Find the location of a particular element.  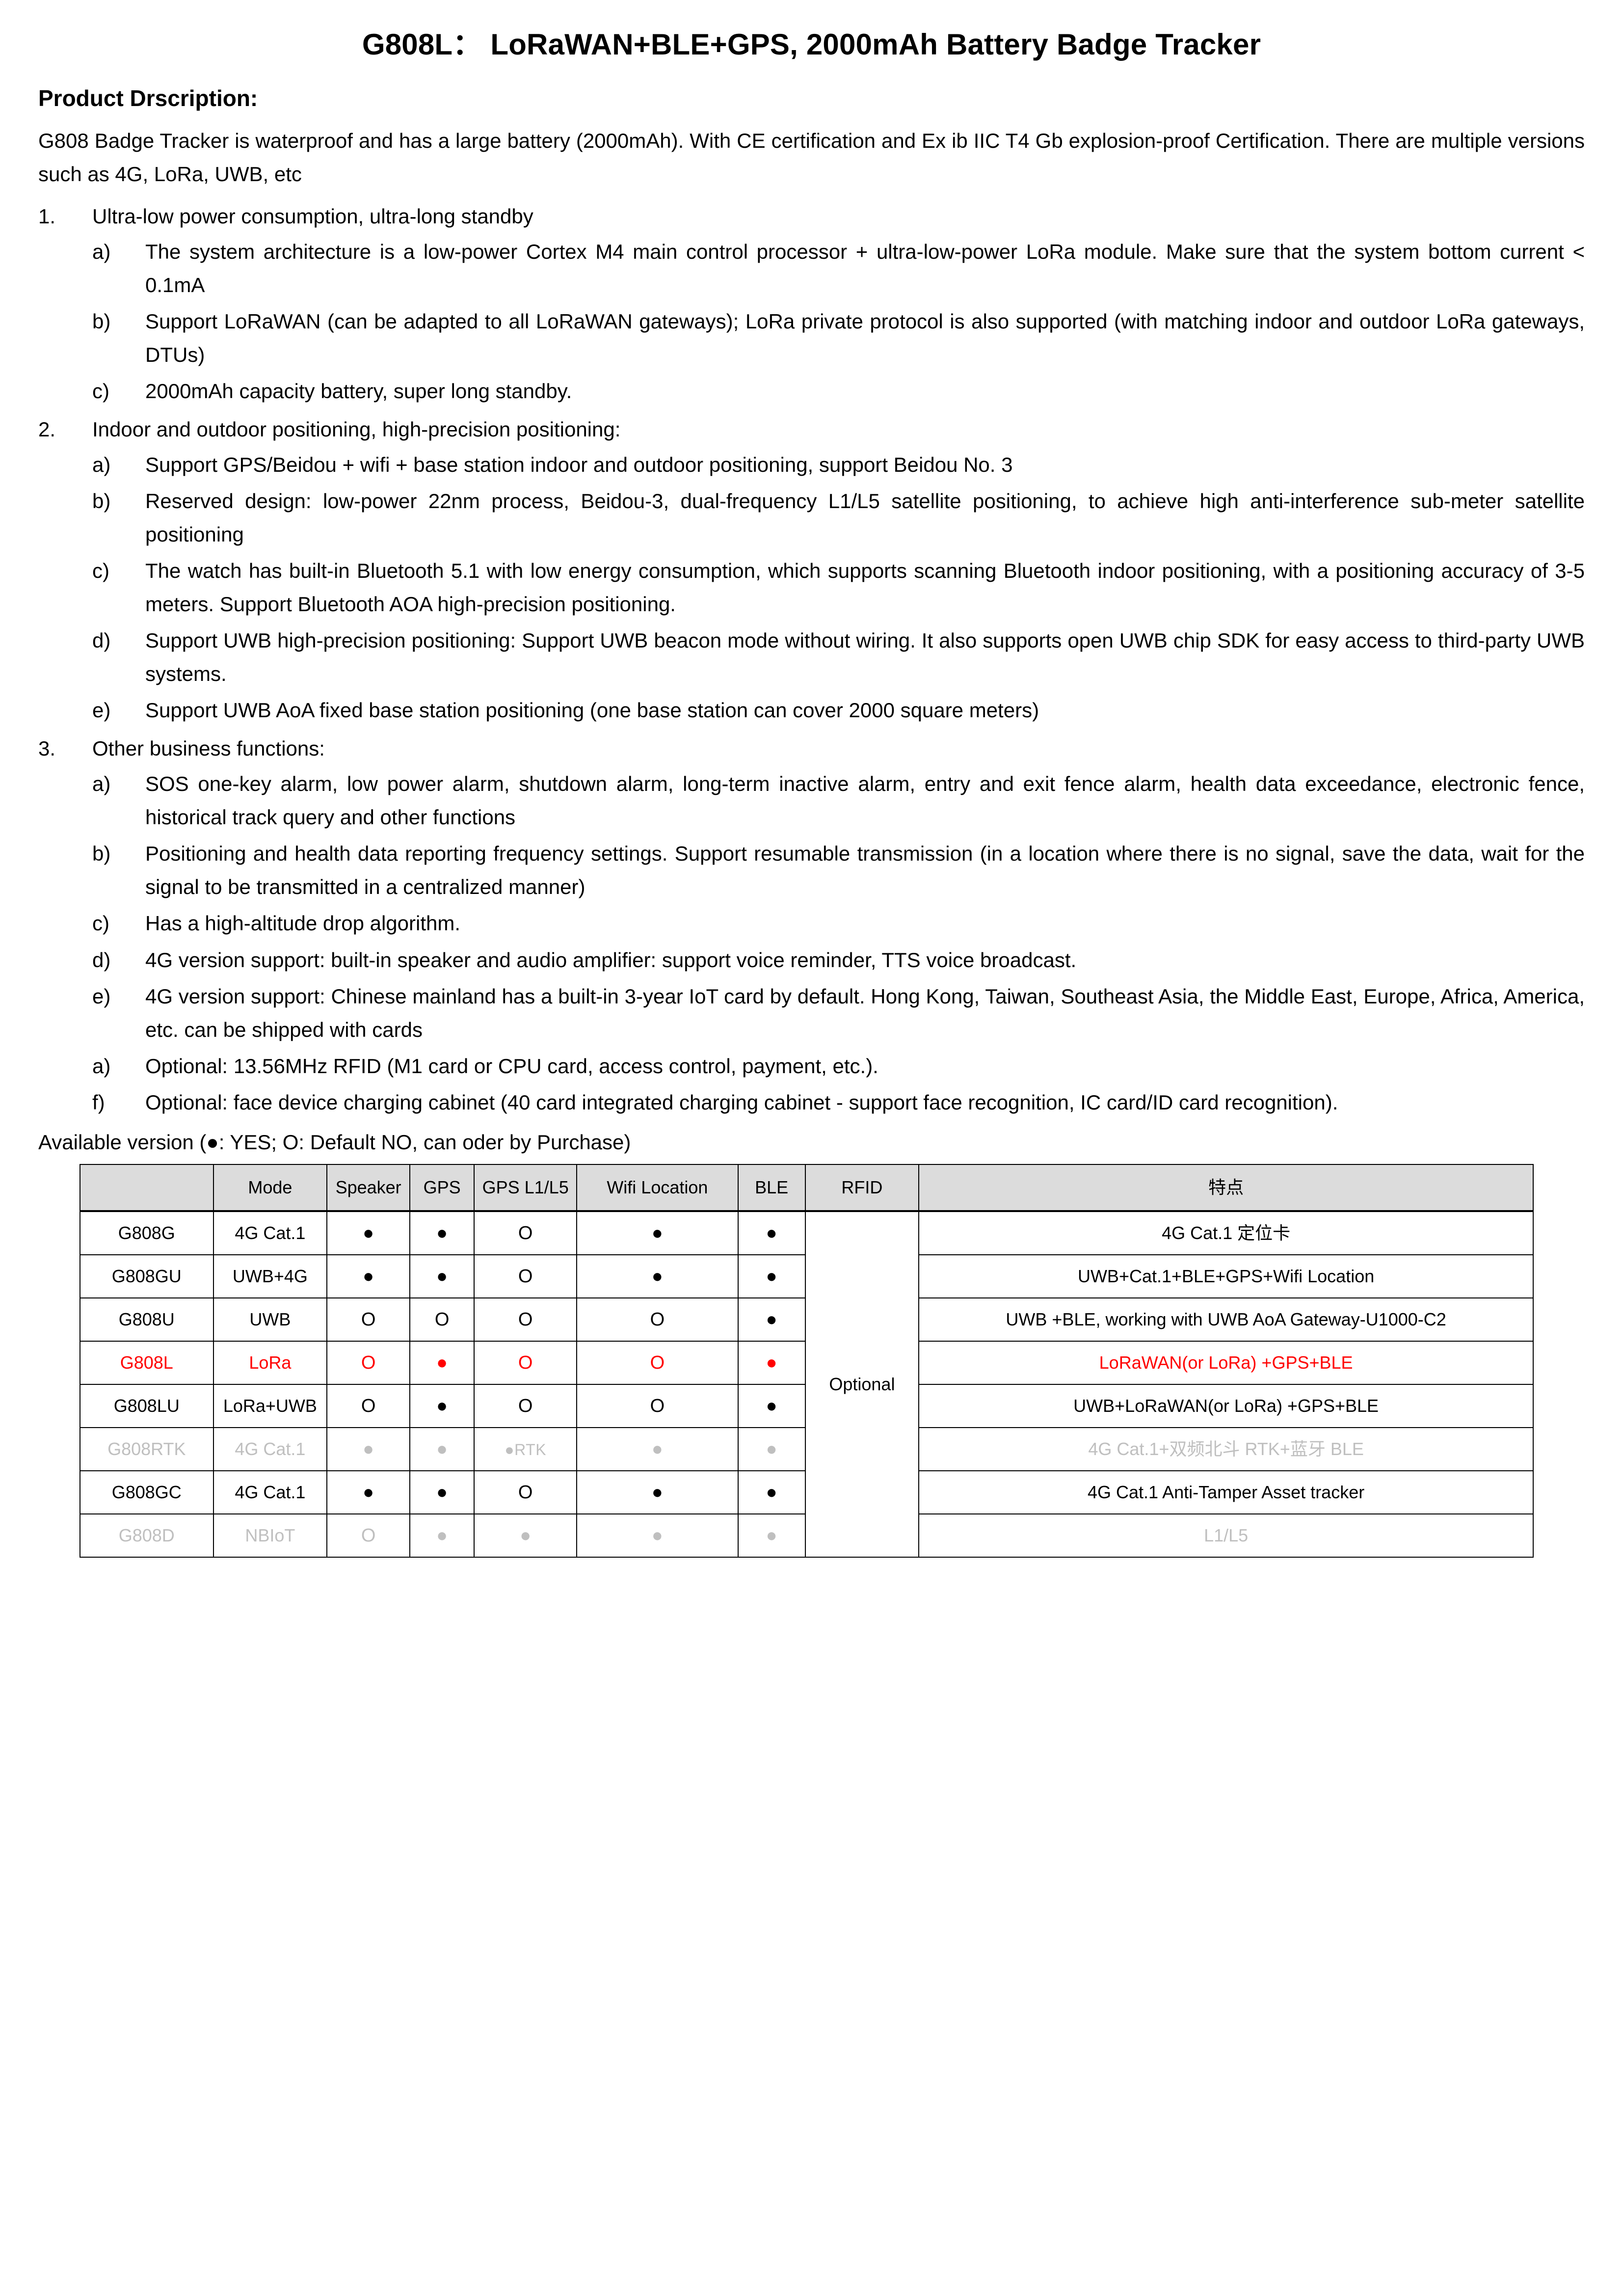

spec-cell-feature: LoRaWAN(or LoRa) +GPS+BLE is located at coordinates (1226, 1362).